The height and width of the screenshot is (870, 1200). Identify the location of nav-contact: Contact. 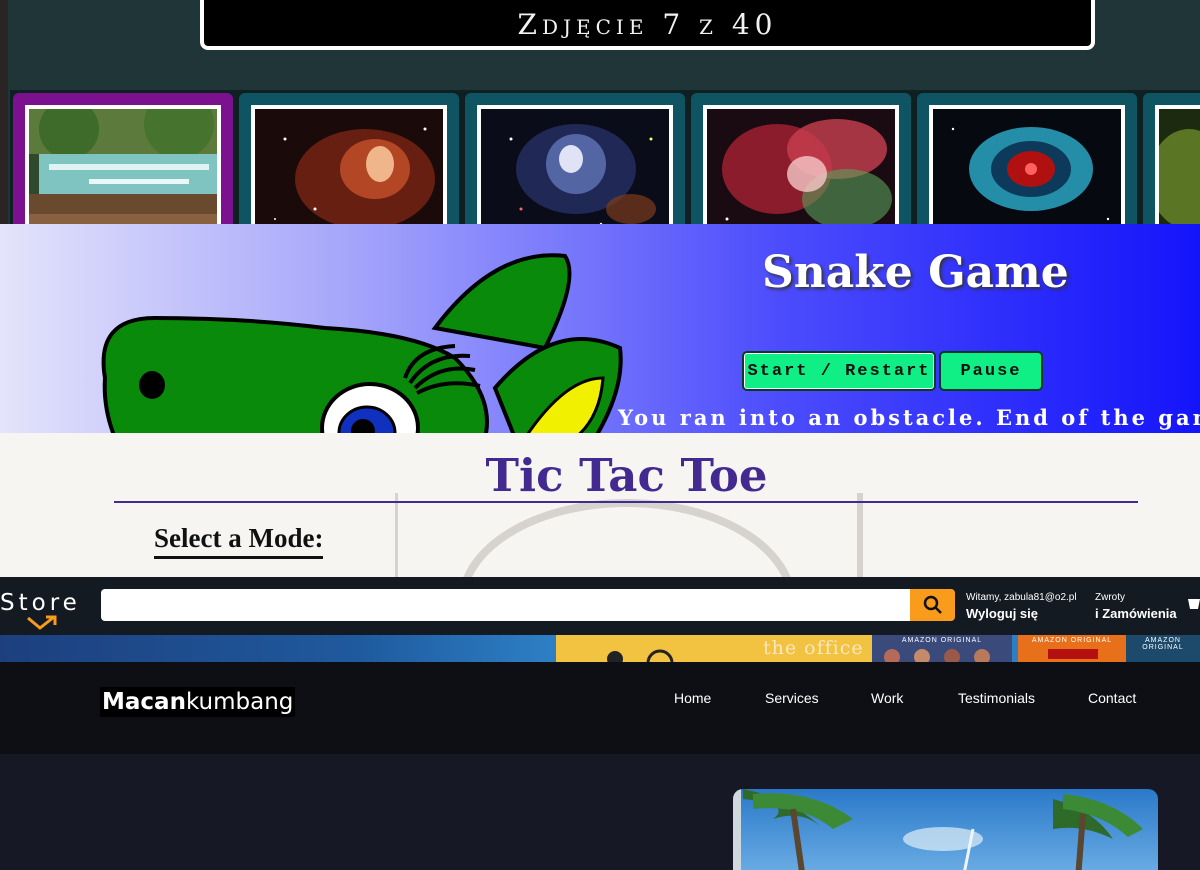
(1112, 698).